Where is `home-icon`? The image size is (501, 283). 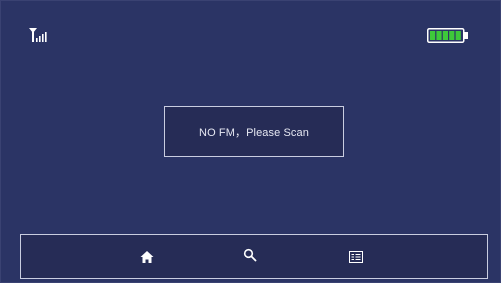 home-icon is located at coordinates (147, 257).